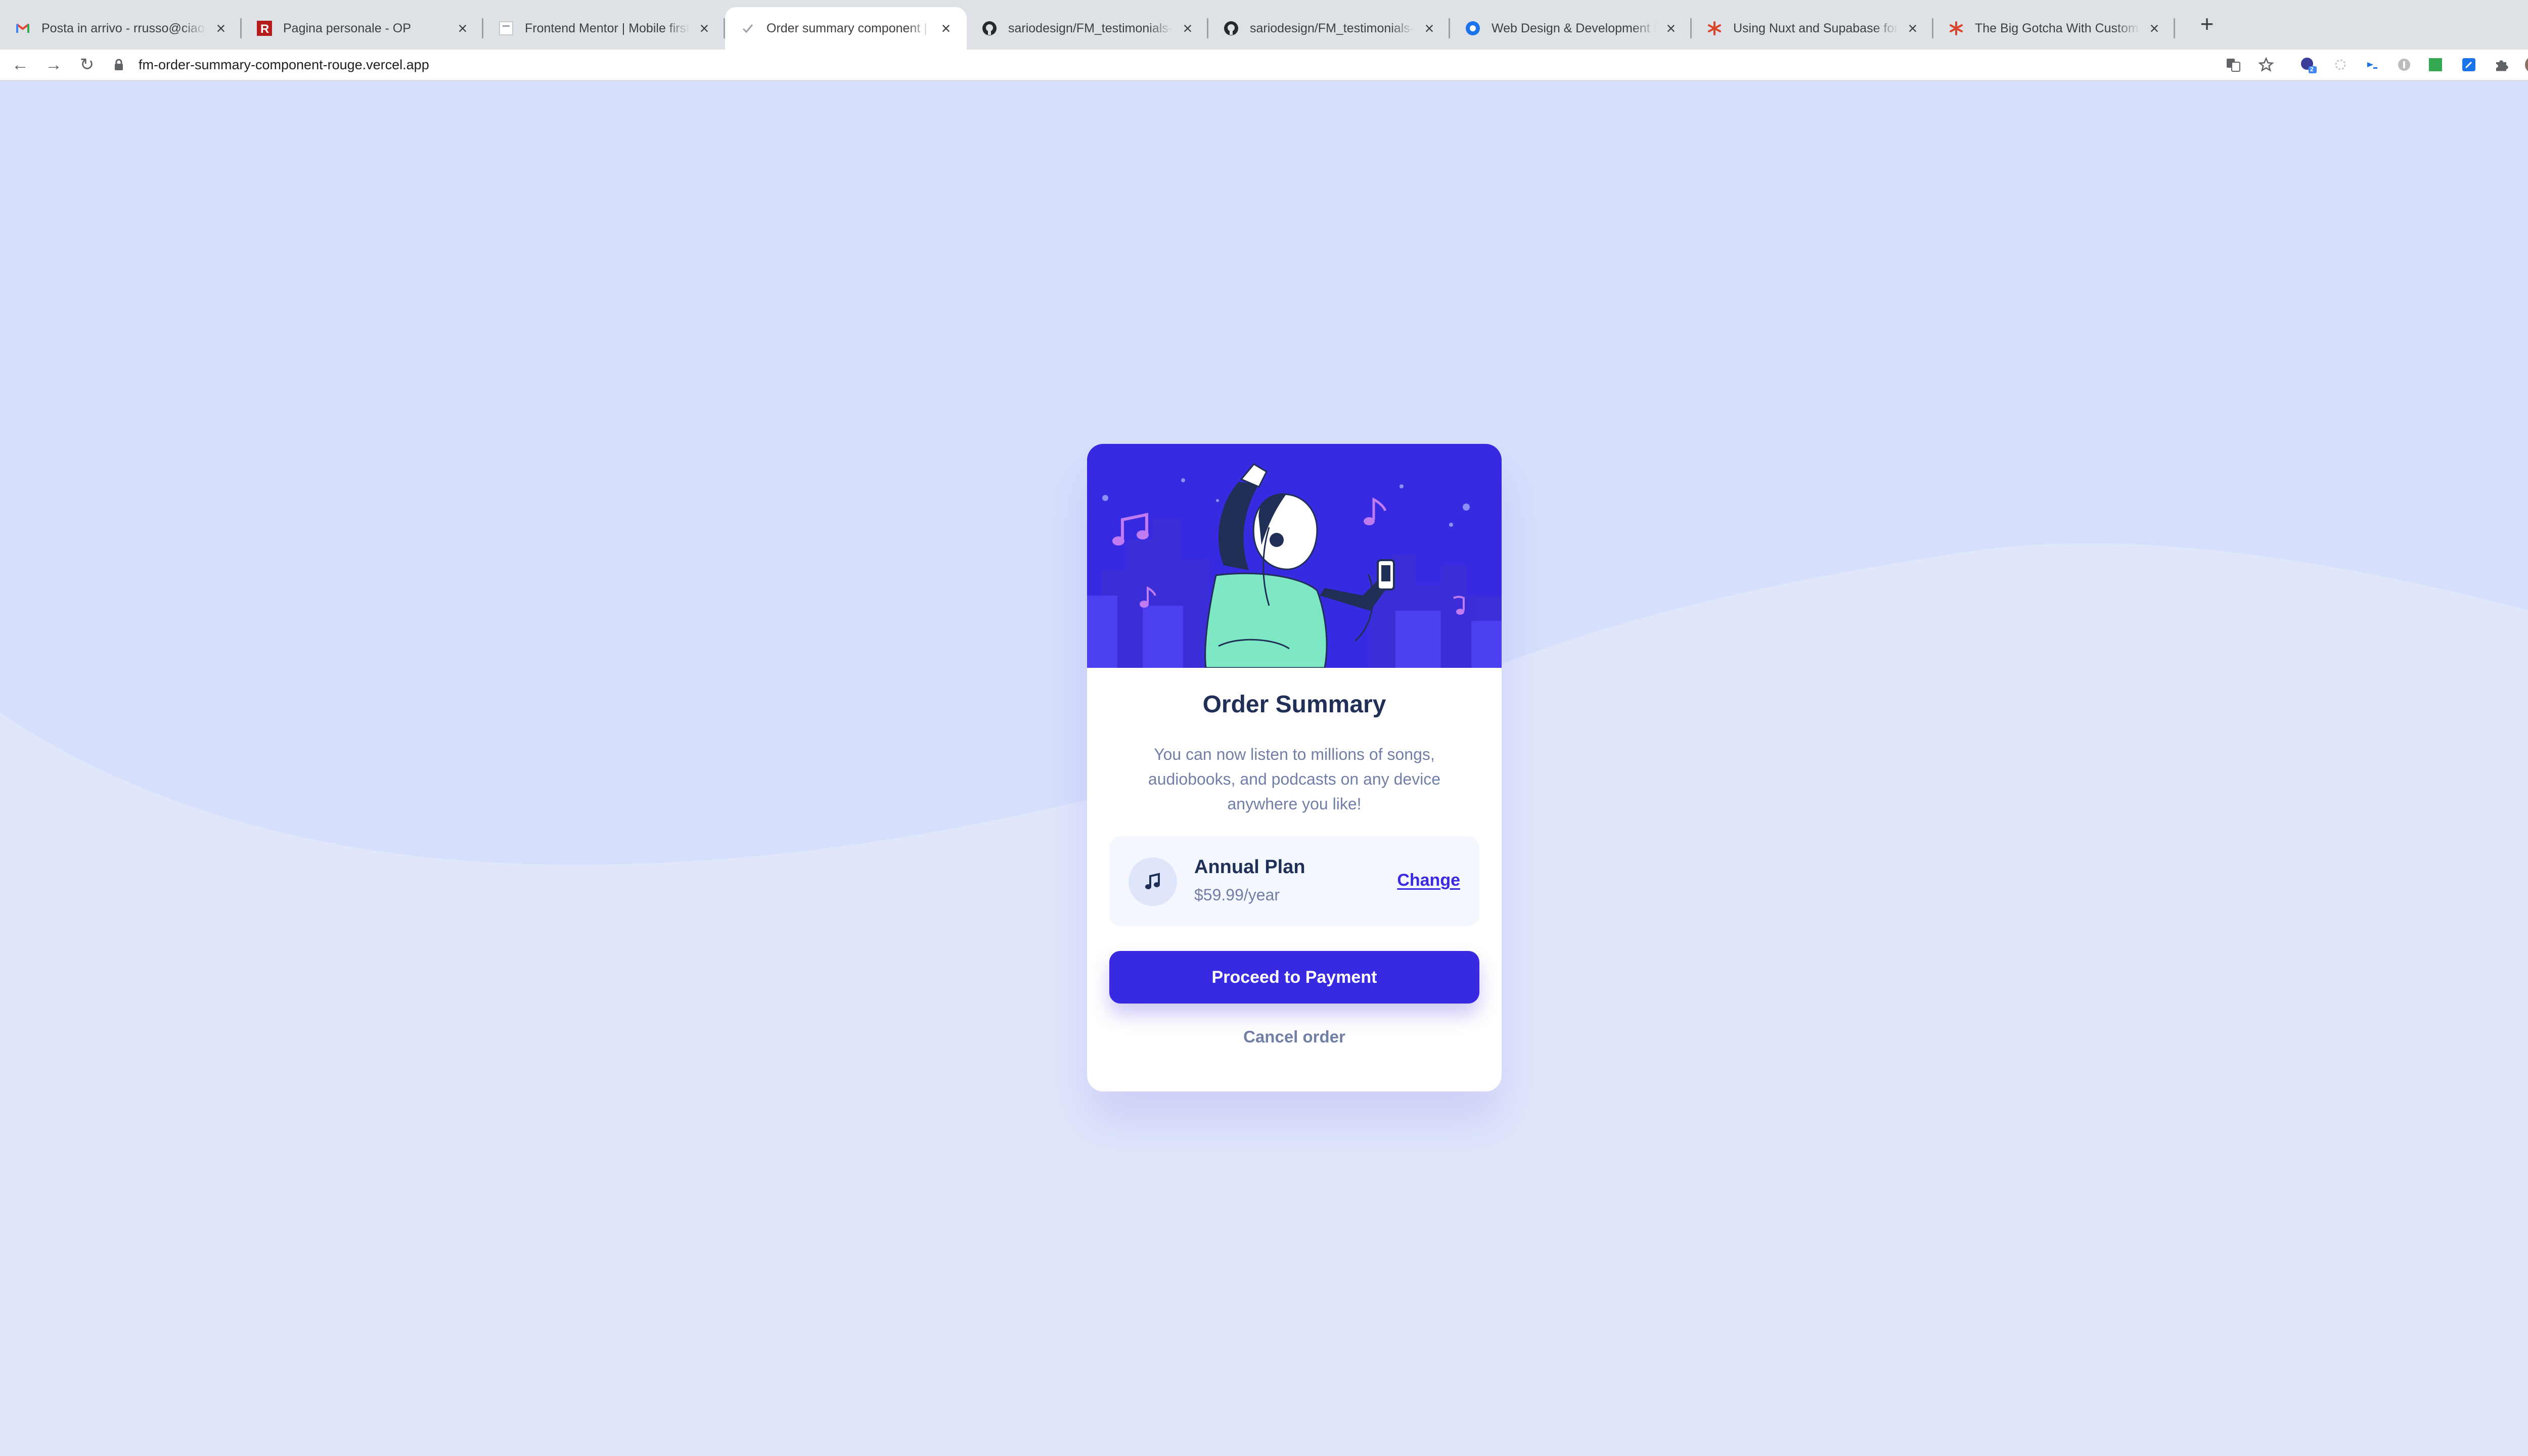  What do you see at coordinates (2267, 64) in the screenshot?
I see `bookmark-star-icon` at bounding box center [2267, 64].